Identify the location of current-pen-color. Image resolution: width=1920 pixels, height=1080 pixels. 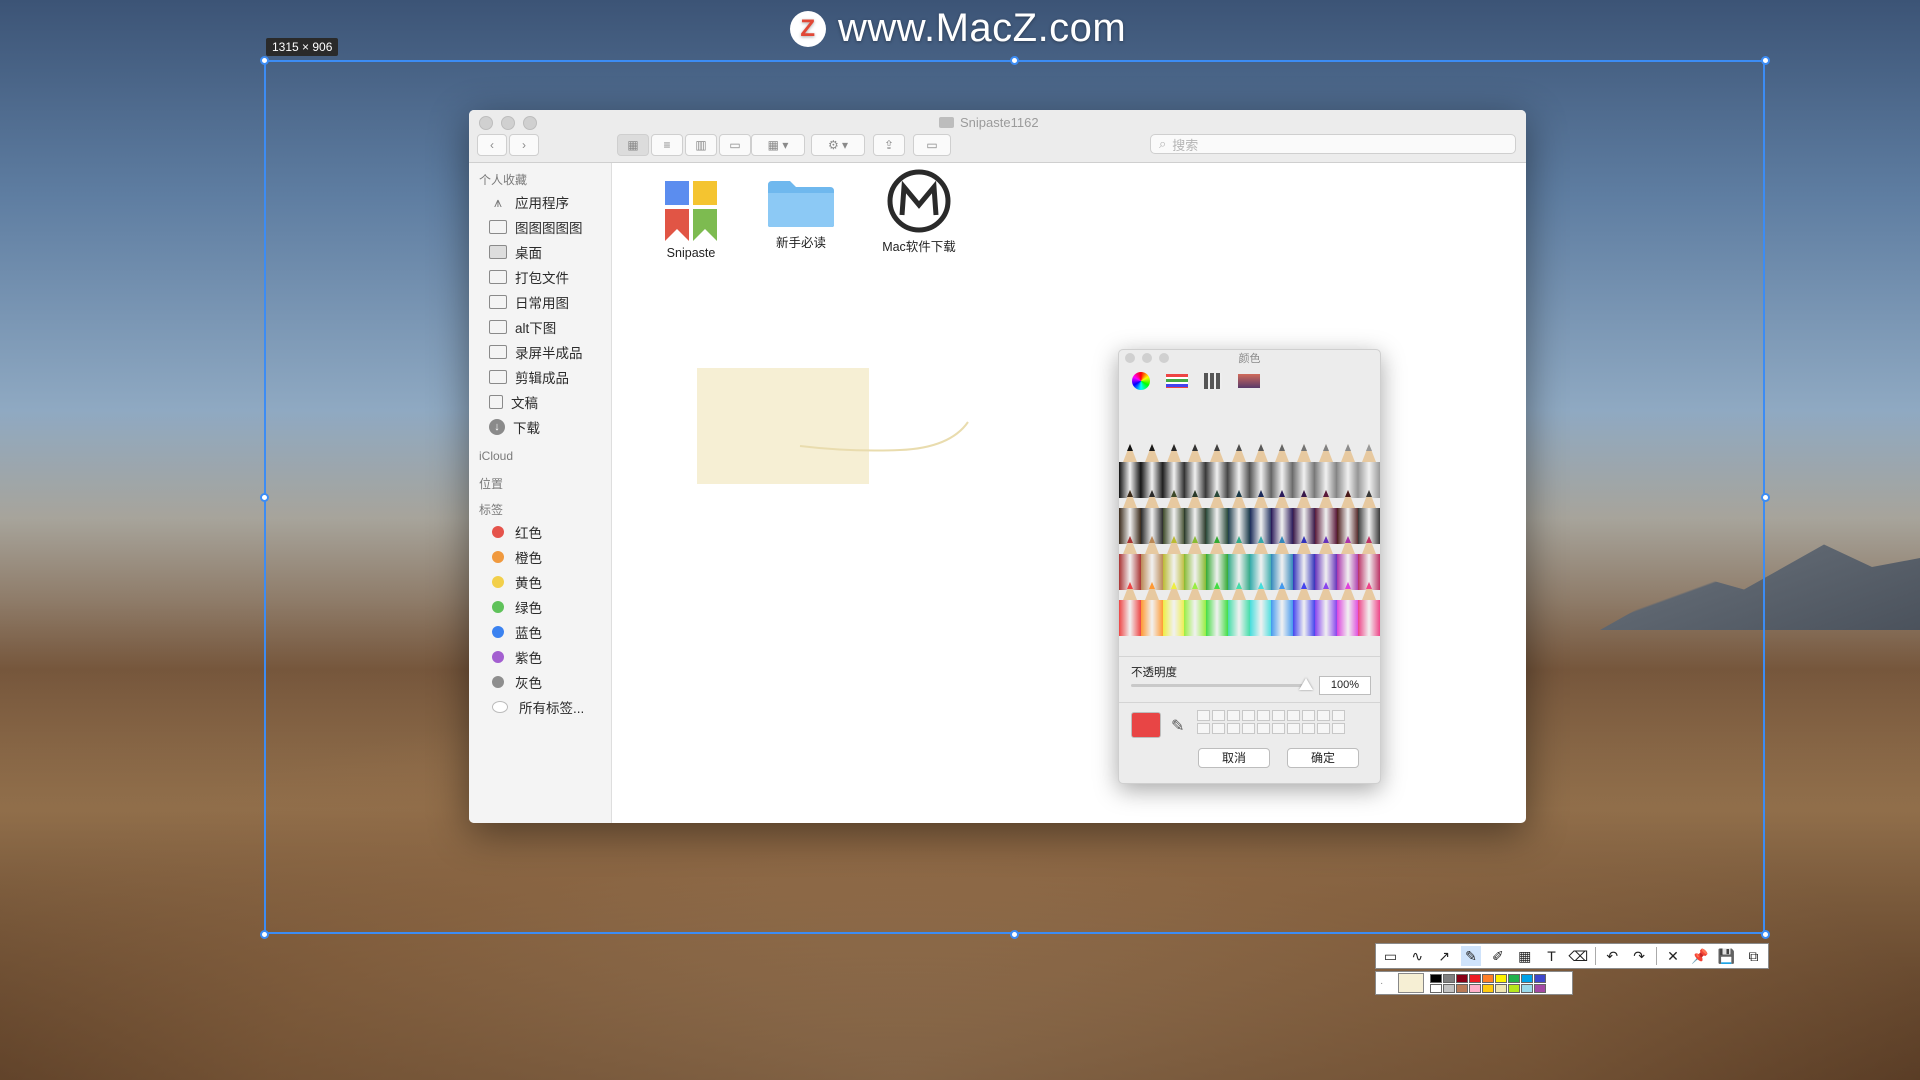
(1411, 983).